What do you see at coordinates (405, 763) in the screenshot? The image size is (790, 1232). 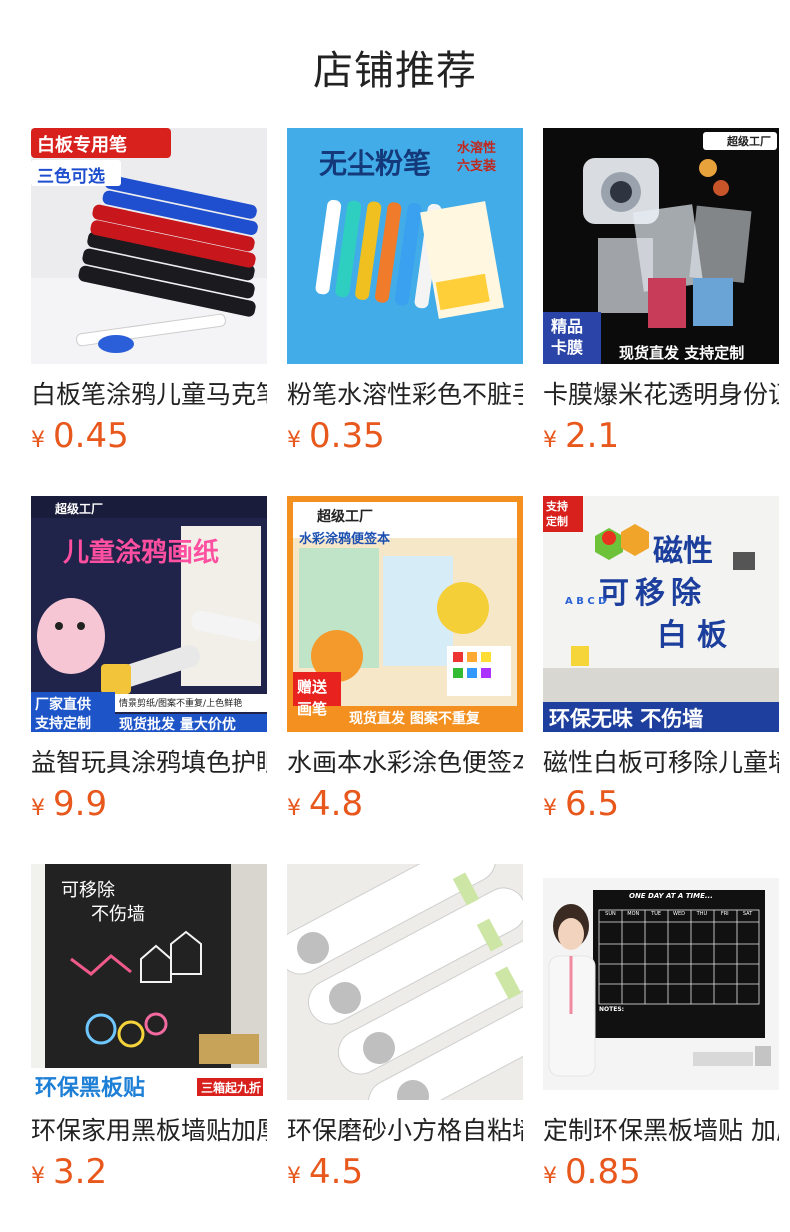 I see `product-name: 水画本水彩涂色便签本` at bounding box center [405, 763].